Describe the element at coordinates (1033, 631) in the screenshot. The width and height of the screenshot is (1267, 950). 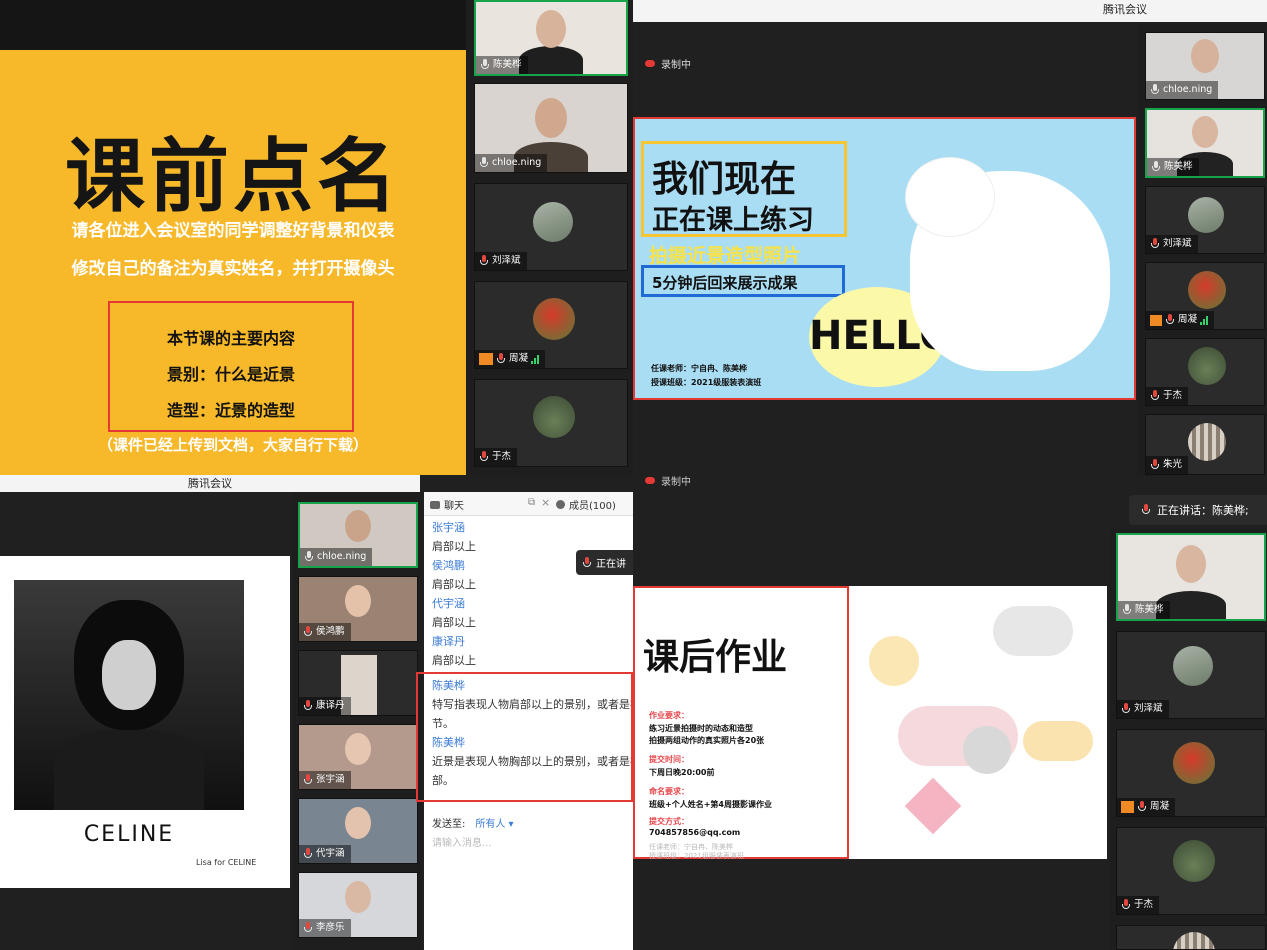
I see `cloud-illustration` at that location.